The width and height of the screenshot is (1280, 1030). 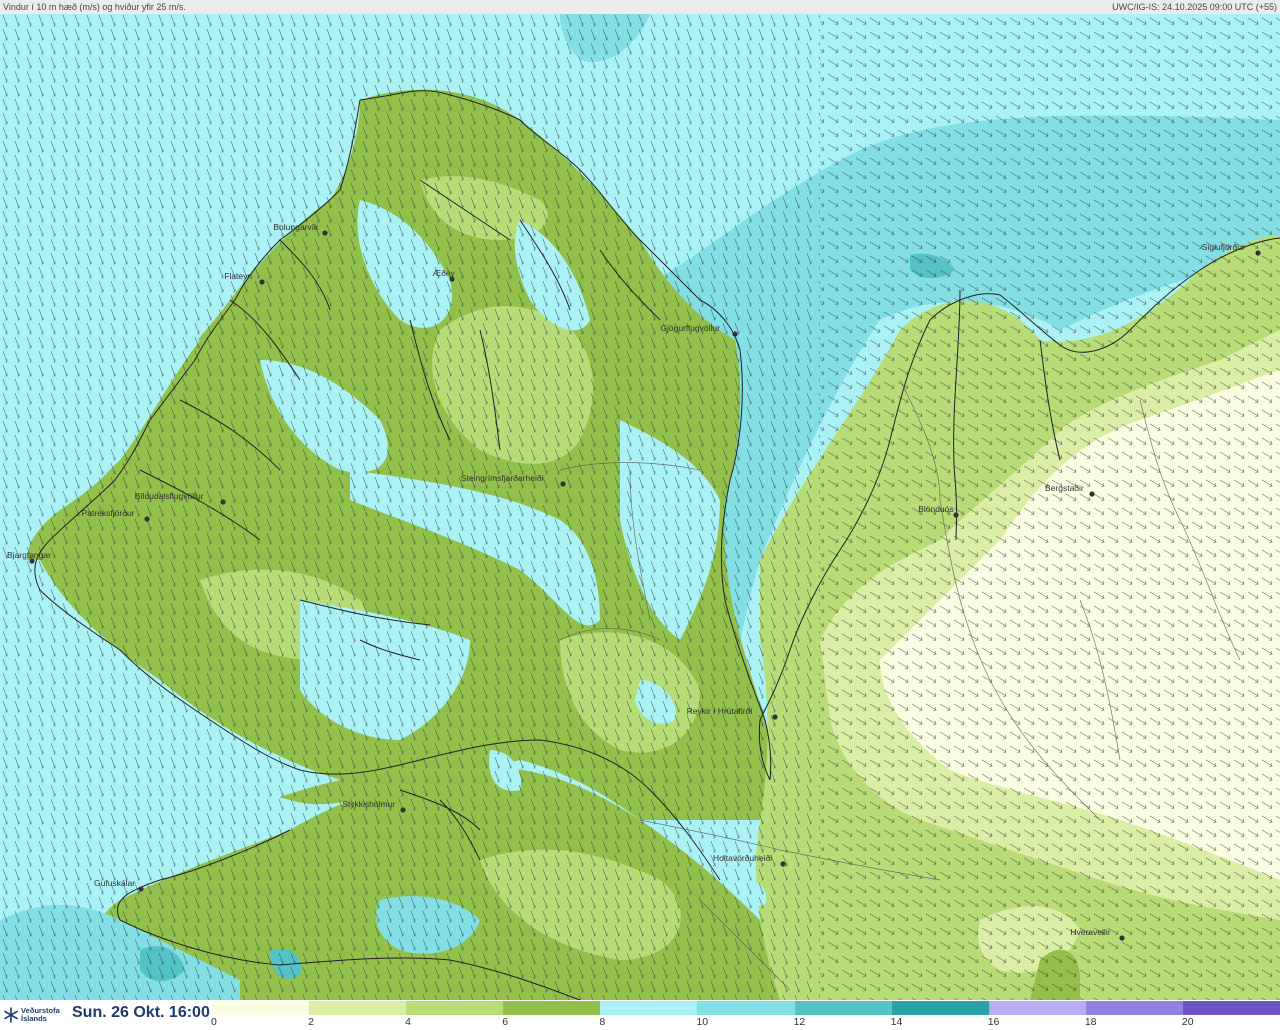 What do you see at coordinates (690, 328) in the screenshot?
I see `place-label: Gjögurflugvöllur` at bounding box center [690, 328].